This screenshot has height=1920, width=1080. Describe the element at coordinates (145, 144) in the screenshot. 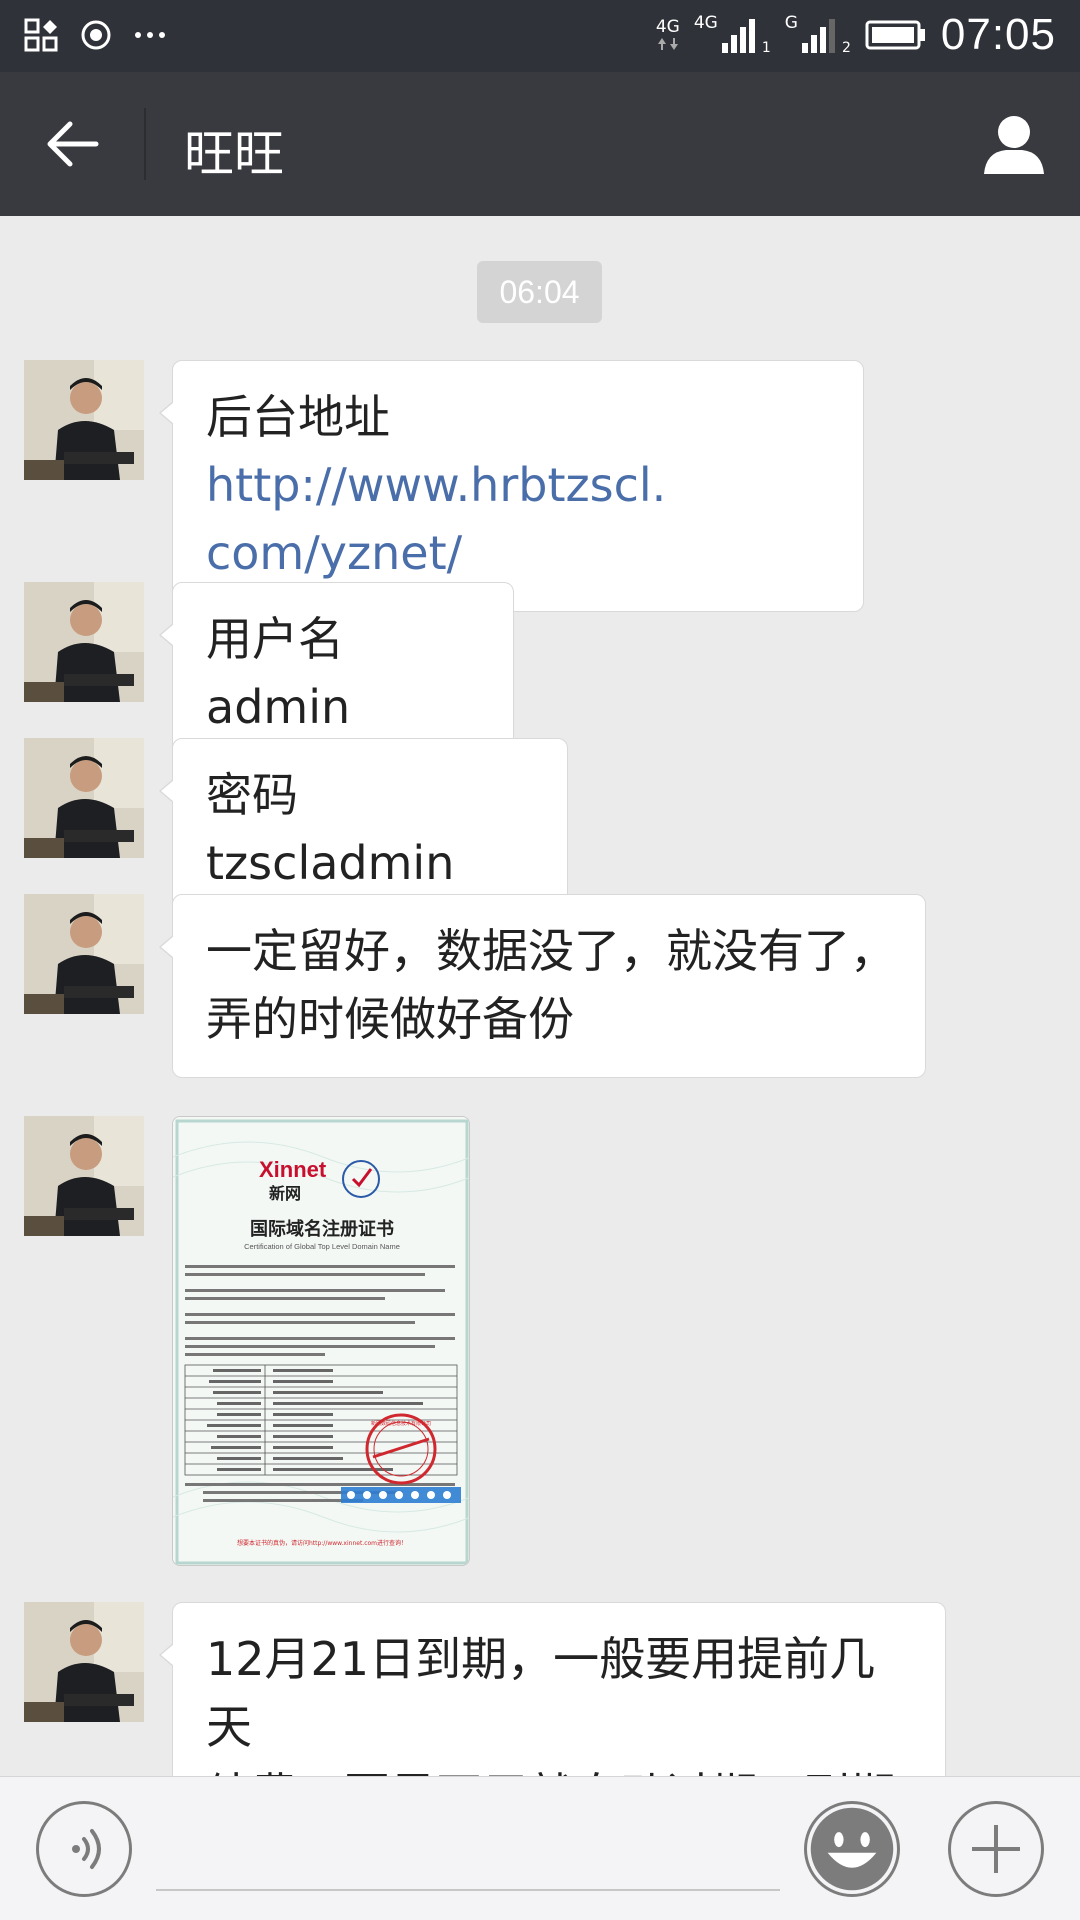

I see `header-divider` at that location.